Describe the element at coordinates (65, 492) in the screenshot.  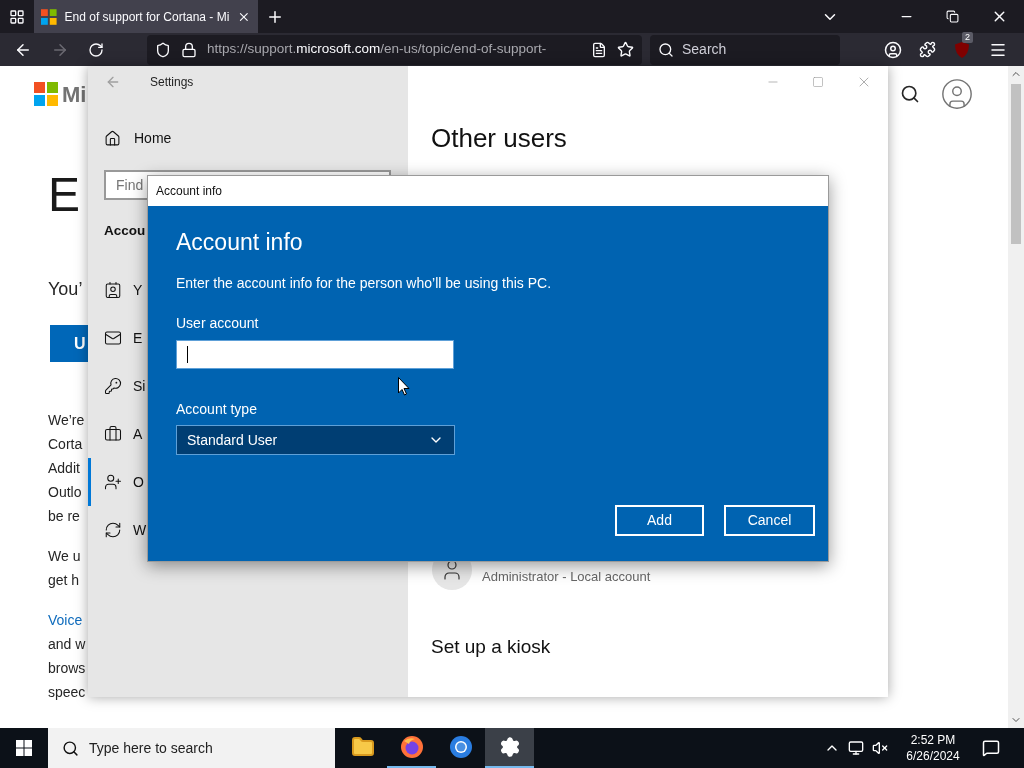
I see `paragraph-line: Outlo` at that location.